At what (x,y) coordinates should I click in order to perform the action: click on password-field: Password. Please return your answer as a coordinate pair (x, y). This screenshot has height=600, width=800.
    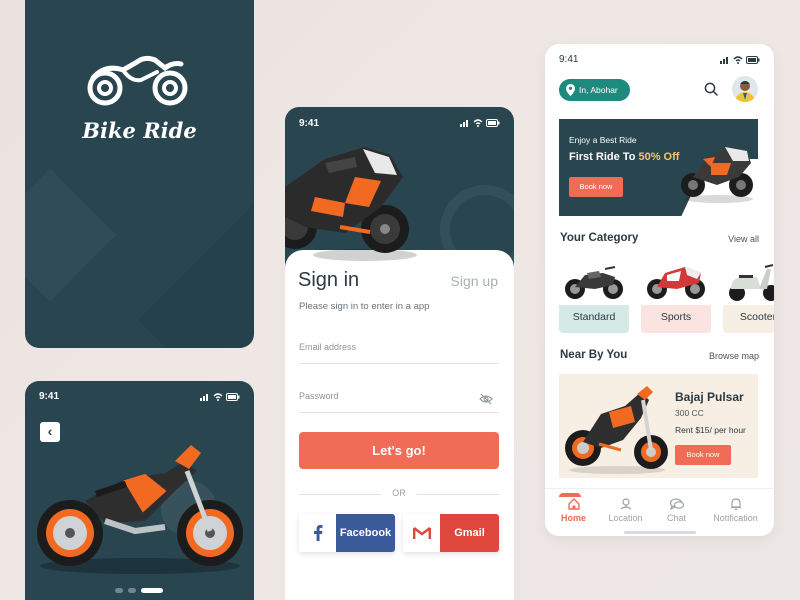
    Looking at the image, I should click on (399, 402).